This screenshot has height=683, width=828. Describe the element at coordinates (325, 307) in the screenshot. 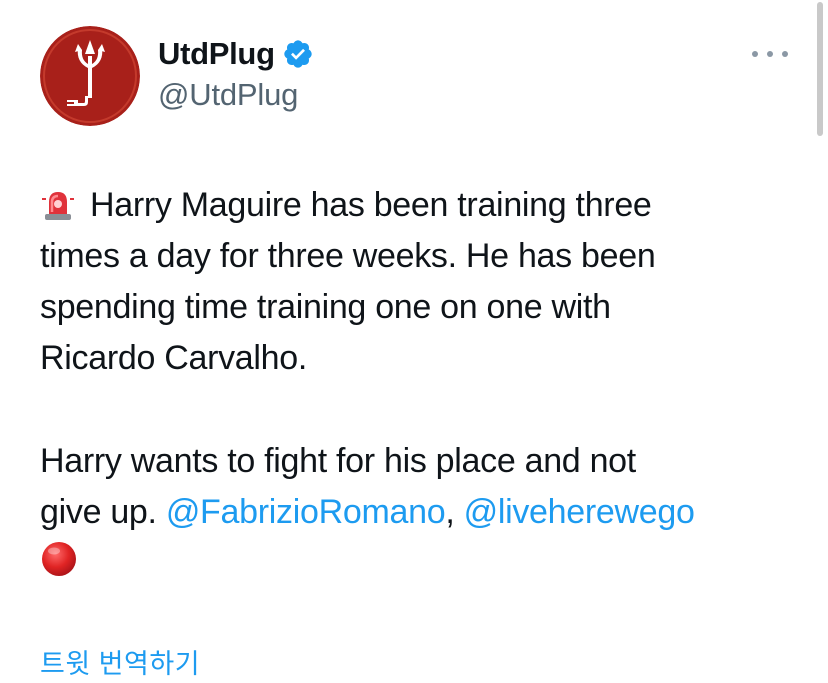

I see `tweet-line-3: spending time training one on one with` at that location.